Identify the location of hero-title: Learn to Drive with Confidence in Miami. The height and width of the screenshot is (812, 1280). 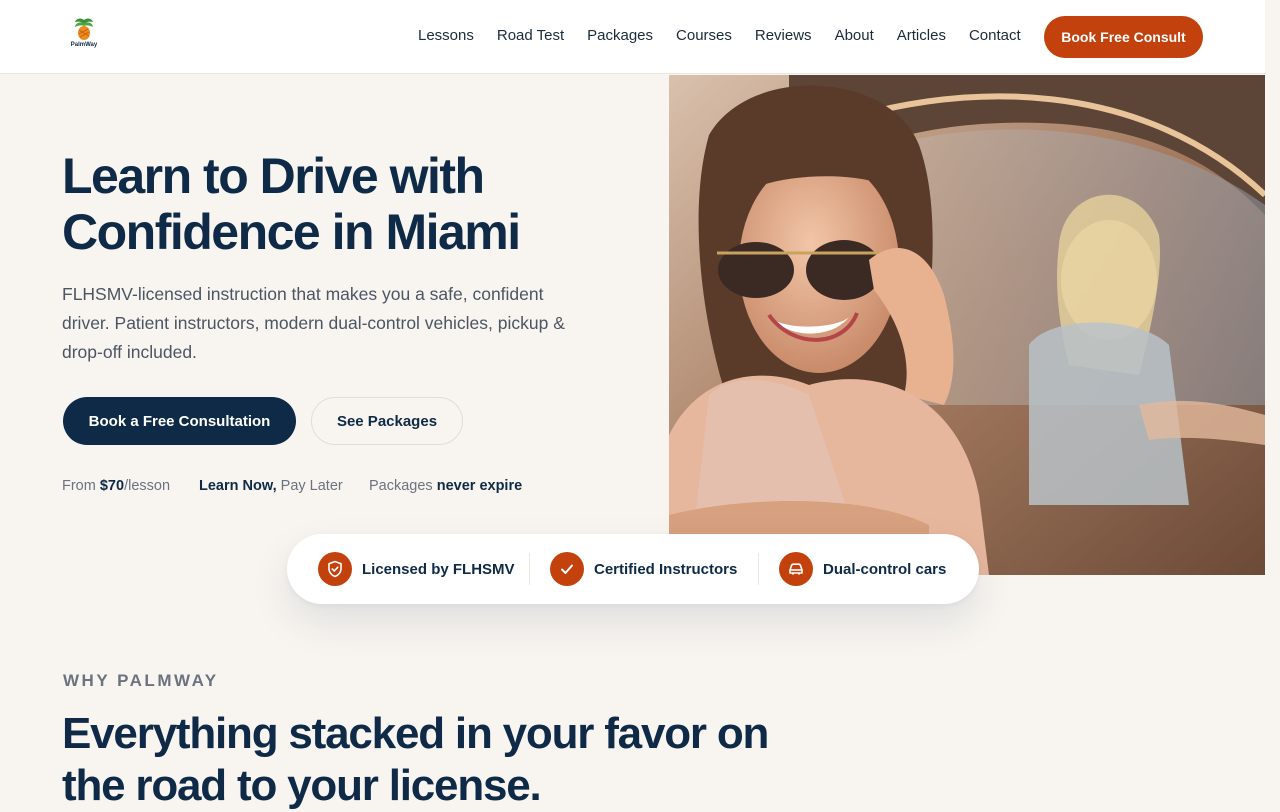
(342, 204).